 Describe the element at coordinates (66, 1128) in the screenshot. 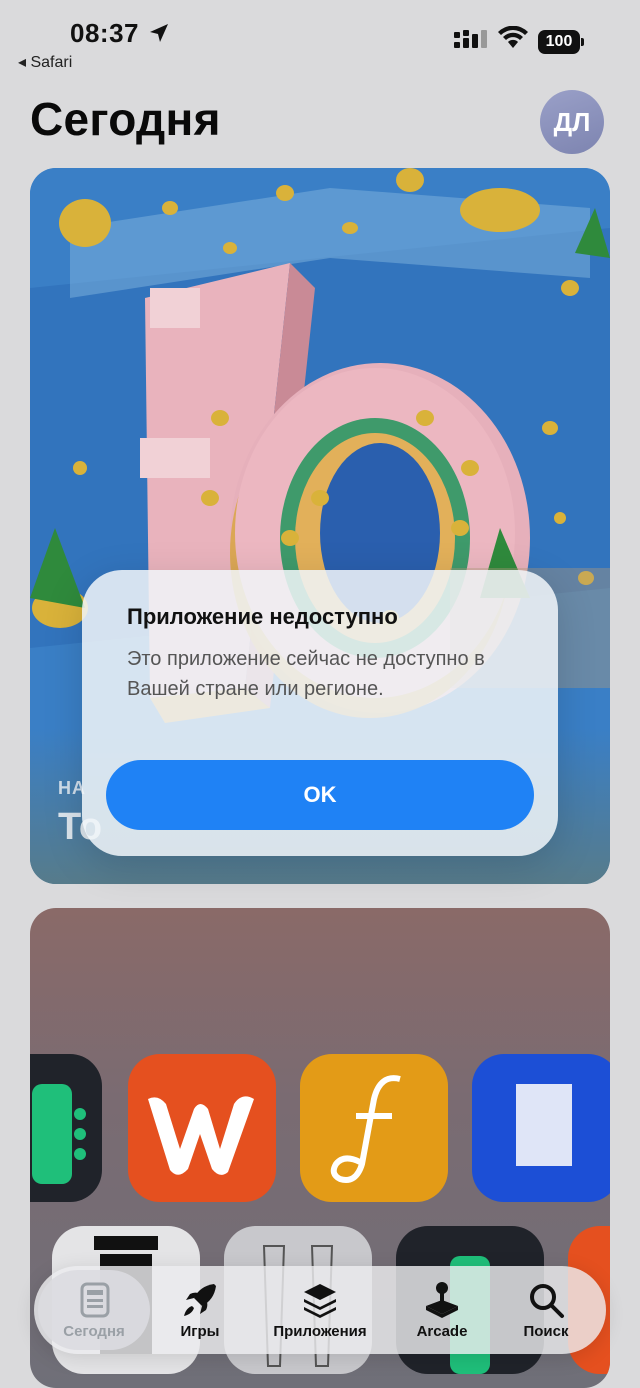

I see `app-icon-guitar-tuner` at that location.